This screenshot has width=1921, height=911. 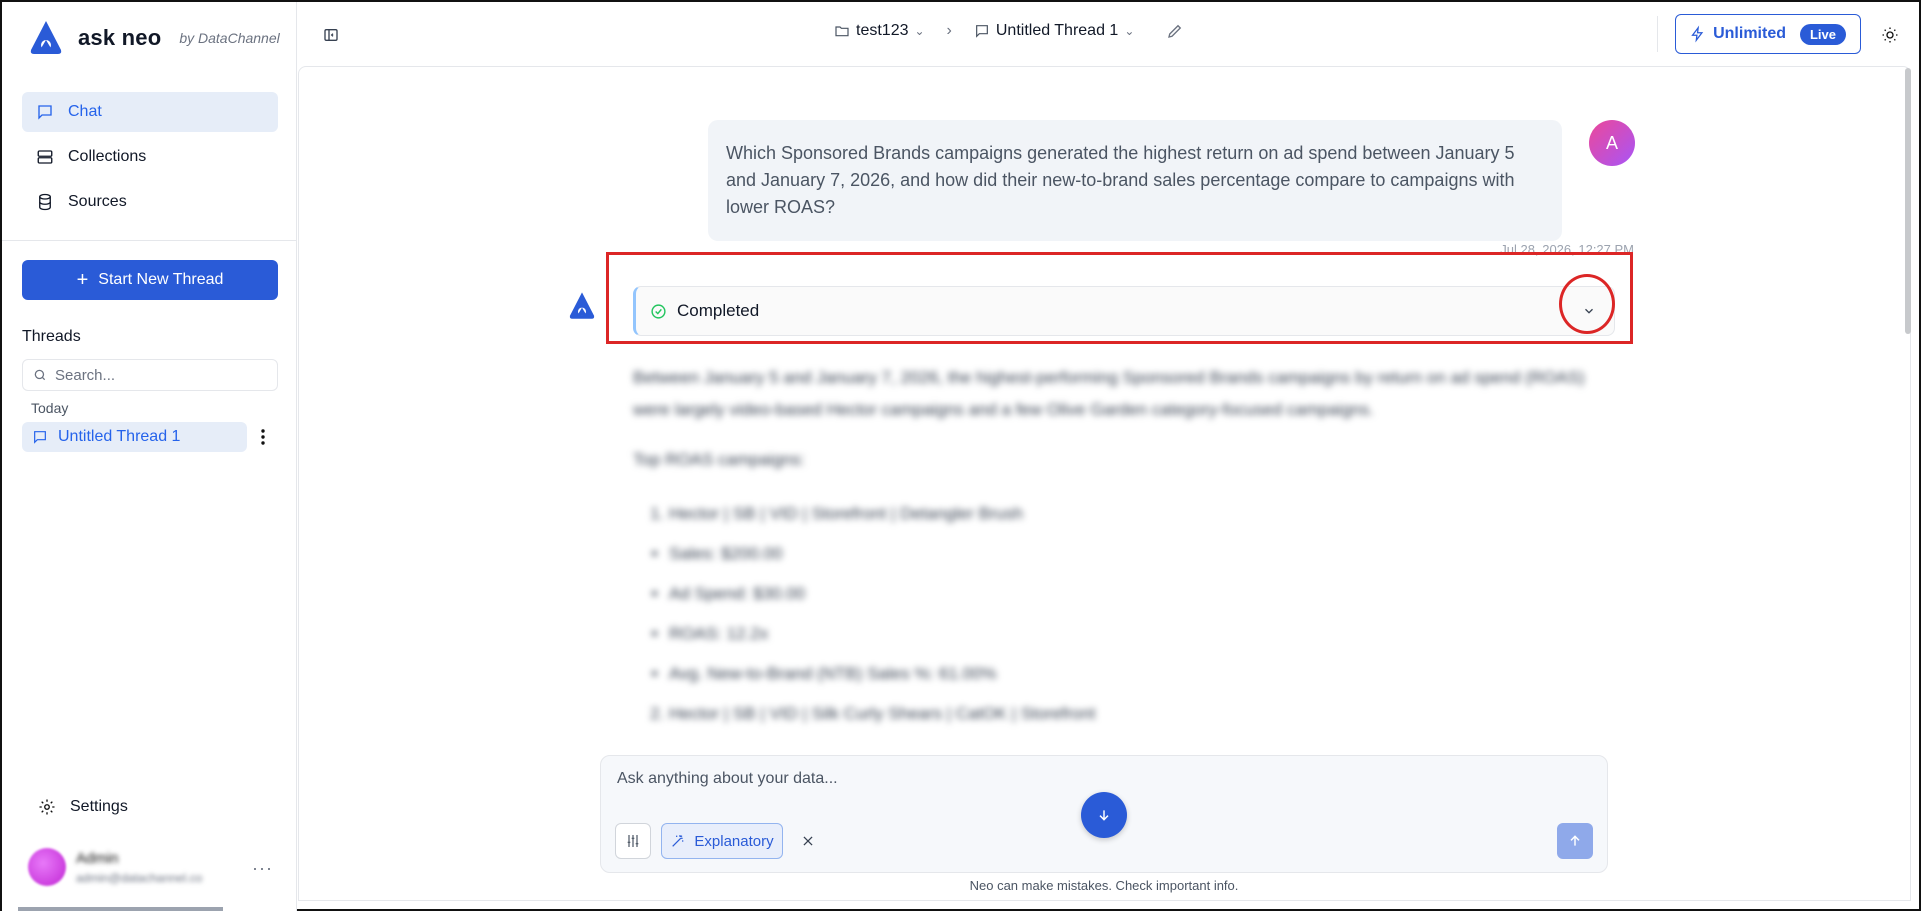 I want to click on assistant-avatar, so click(x=582, y=308).